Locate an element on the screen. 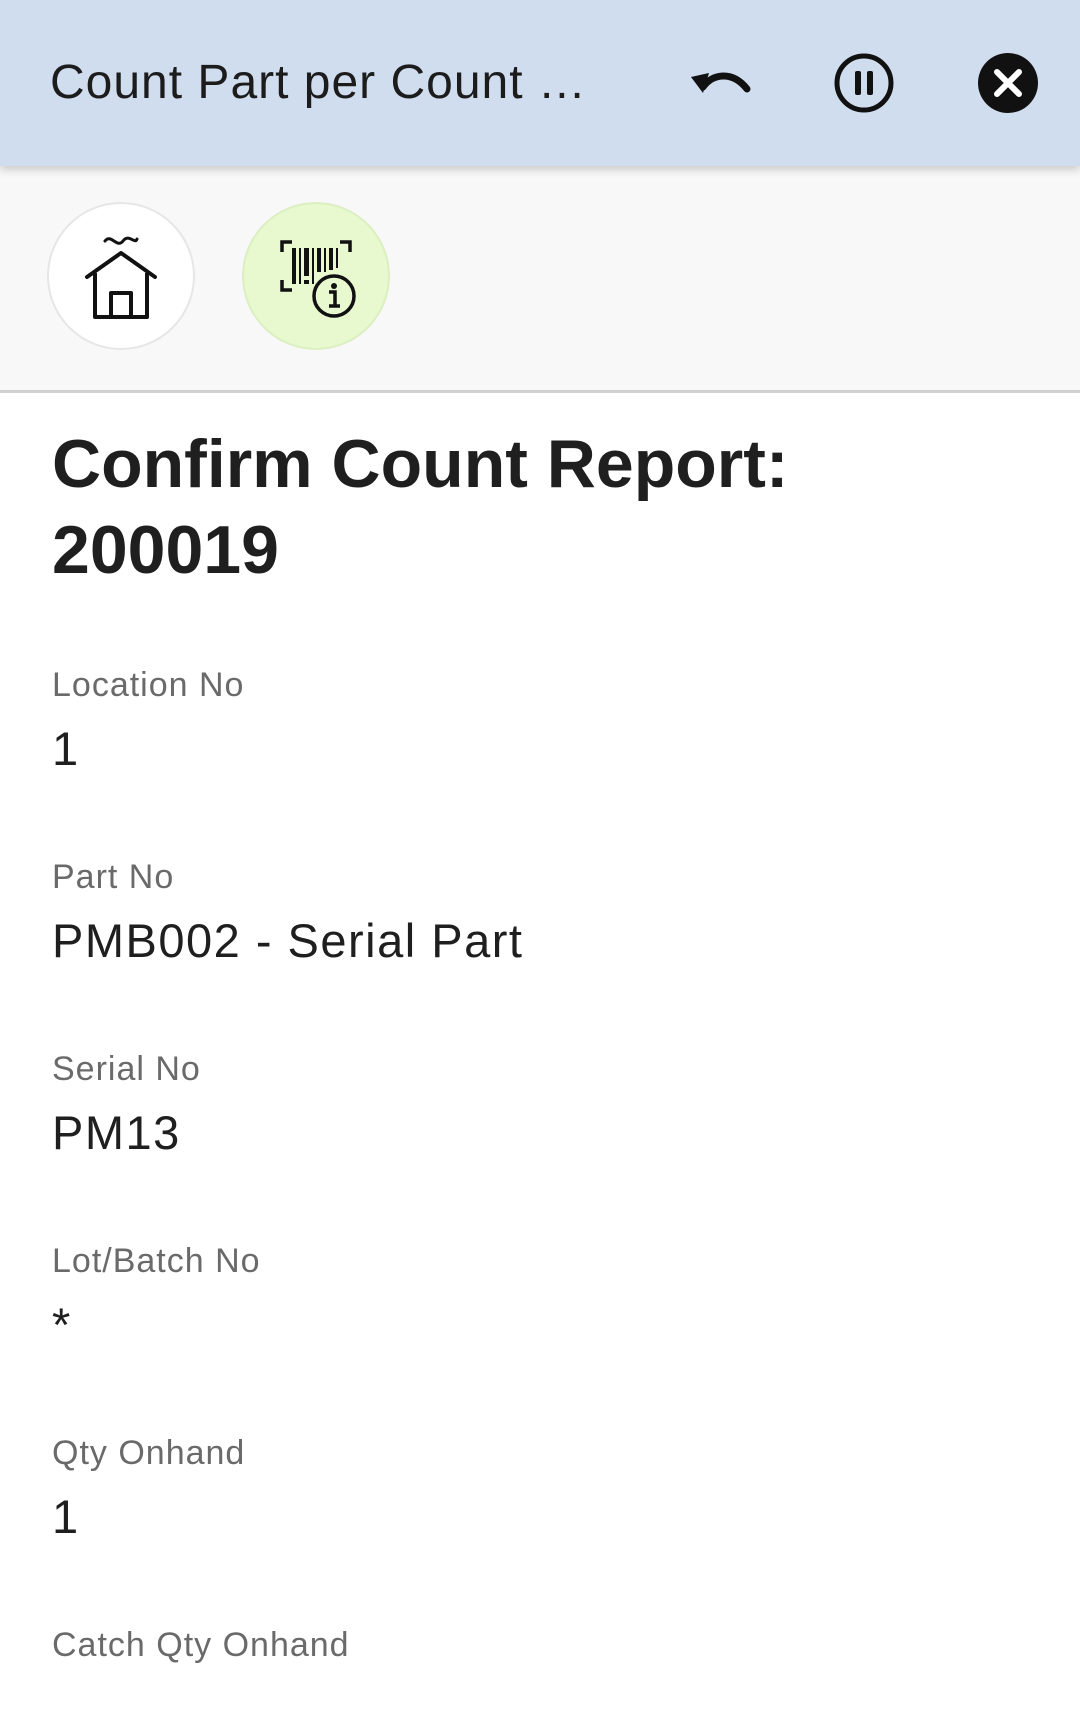 The image size is (1080, 1720). field-value: PMB002 - Serial Part is located at coordinates (288, 940).